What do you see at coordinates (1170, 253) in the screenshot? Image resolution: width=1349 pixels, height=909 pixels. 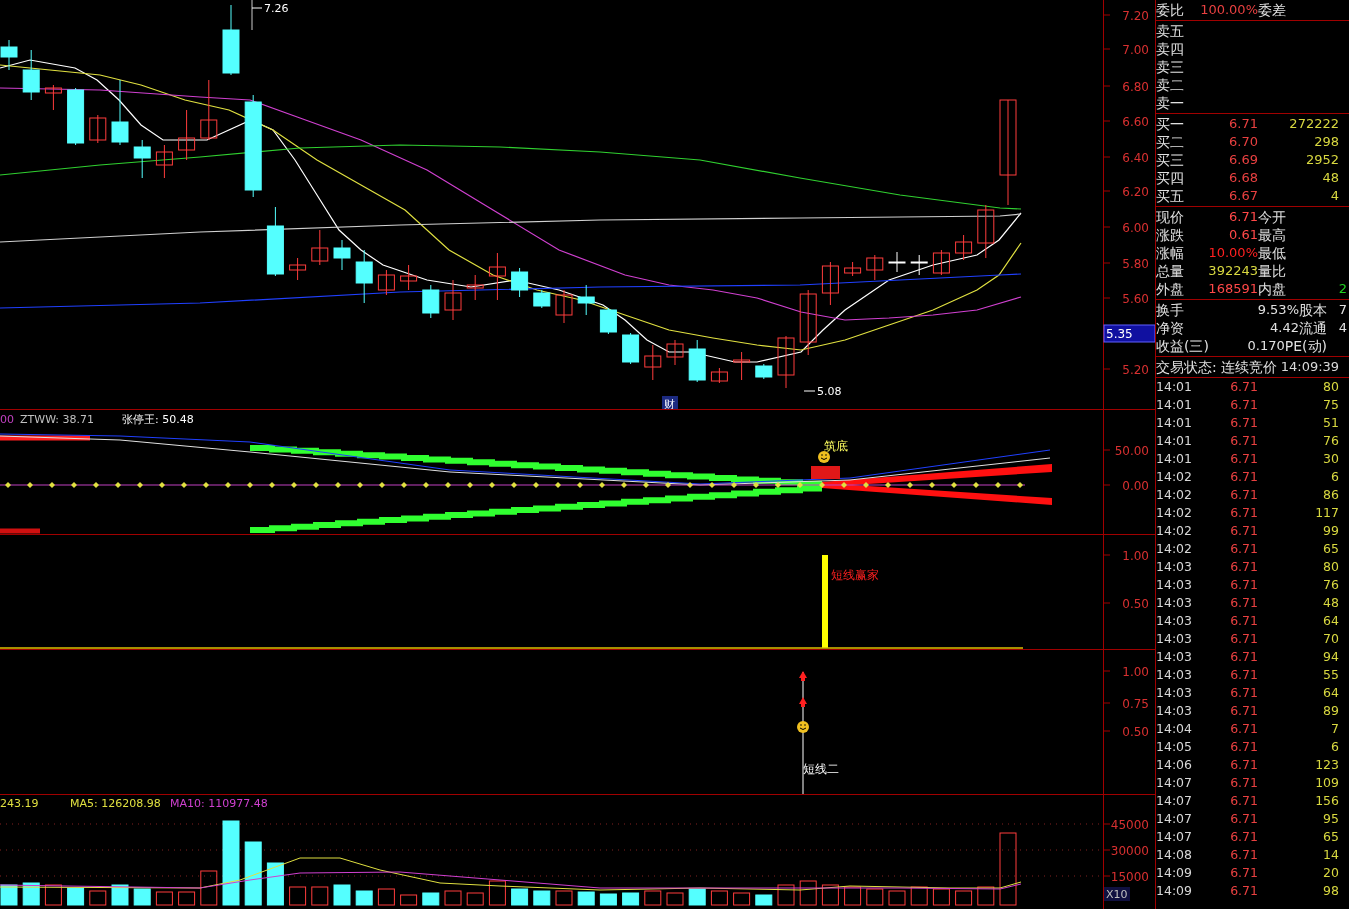 I see `quote-label: 涨幅` at bounding box center [1170, 253].